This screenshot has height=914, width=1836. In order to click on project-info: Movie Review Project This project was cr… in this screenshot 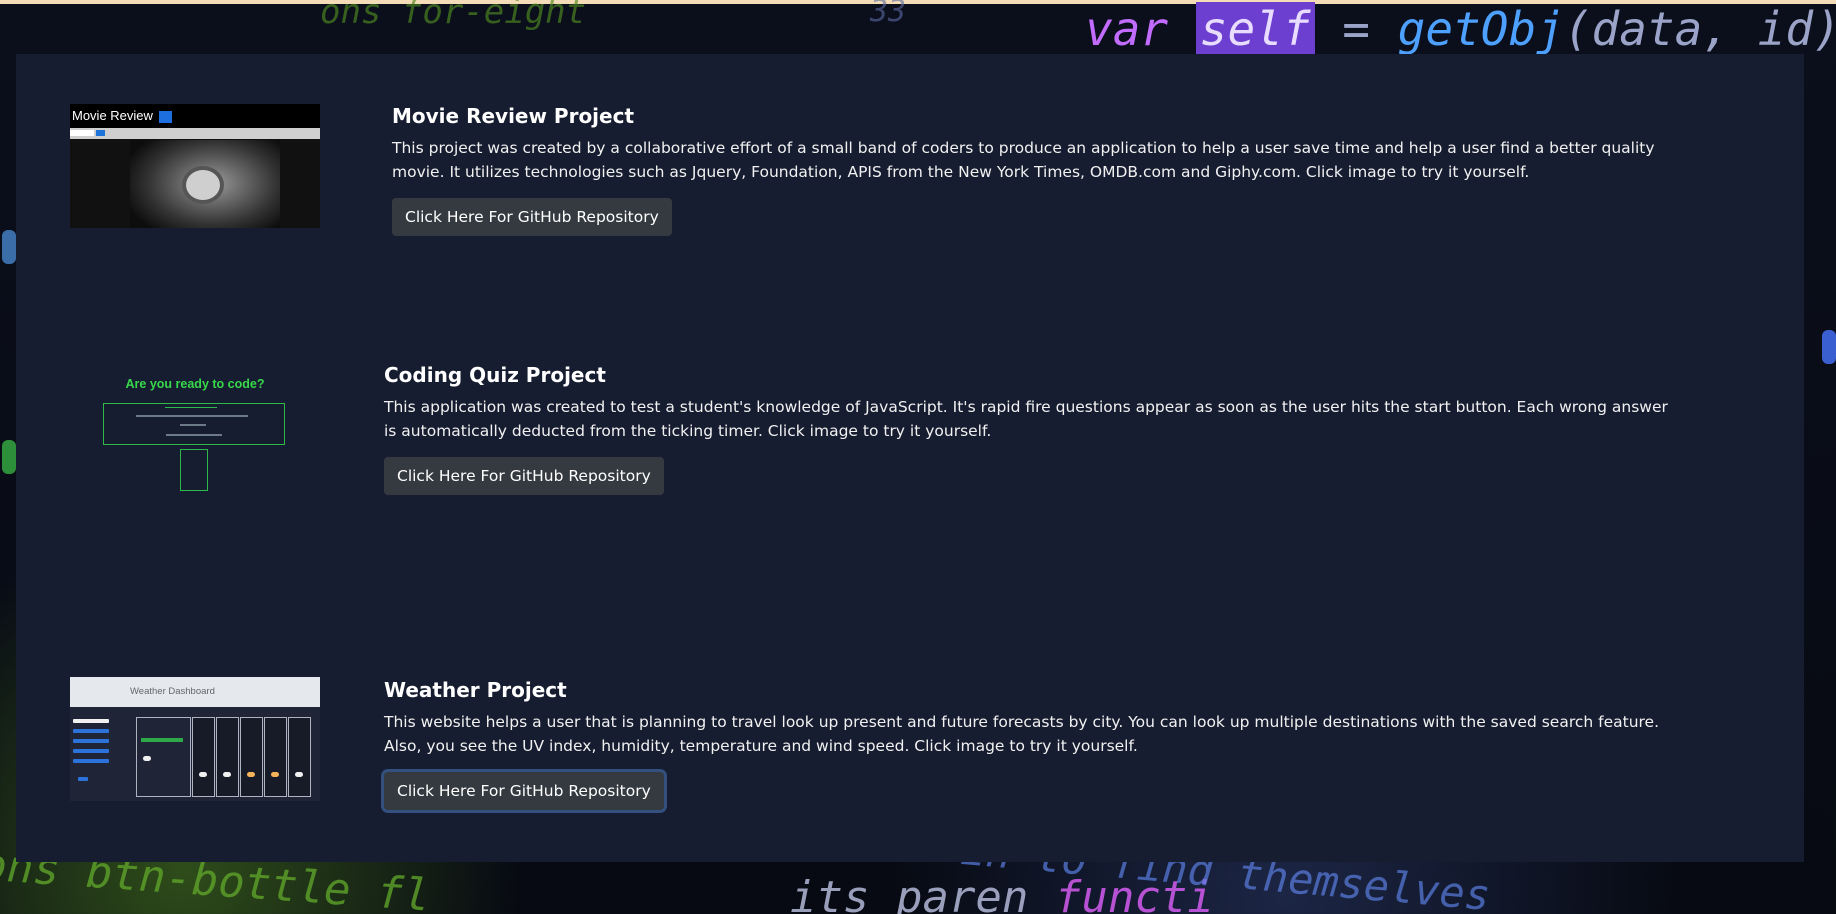, I will do `click(1042, 170)`.